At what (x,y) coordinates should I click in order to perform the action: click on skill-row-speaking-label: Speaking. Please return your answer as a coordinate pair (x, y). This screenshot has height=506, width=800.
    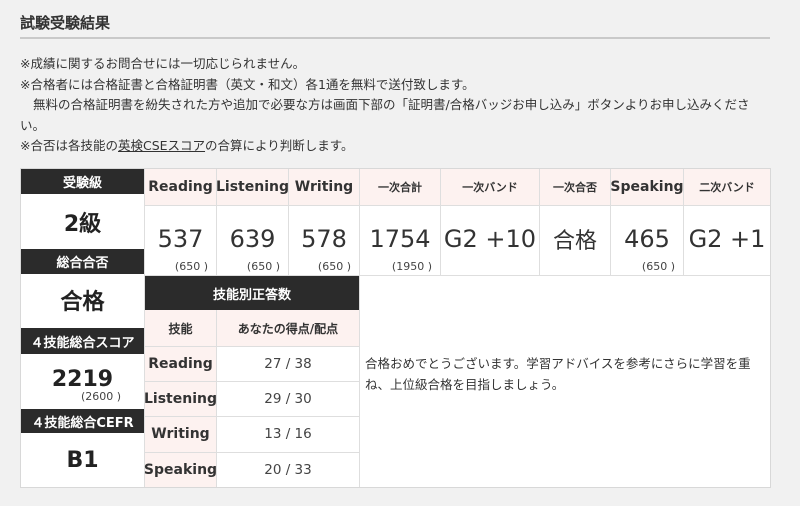
    Looking at the image, I should click on (180, 469).